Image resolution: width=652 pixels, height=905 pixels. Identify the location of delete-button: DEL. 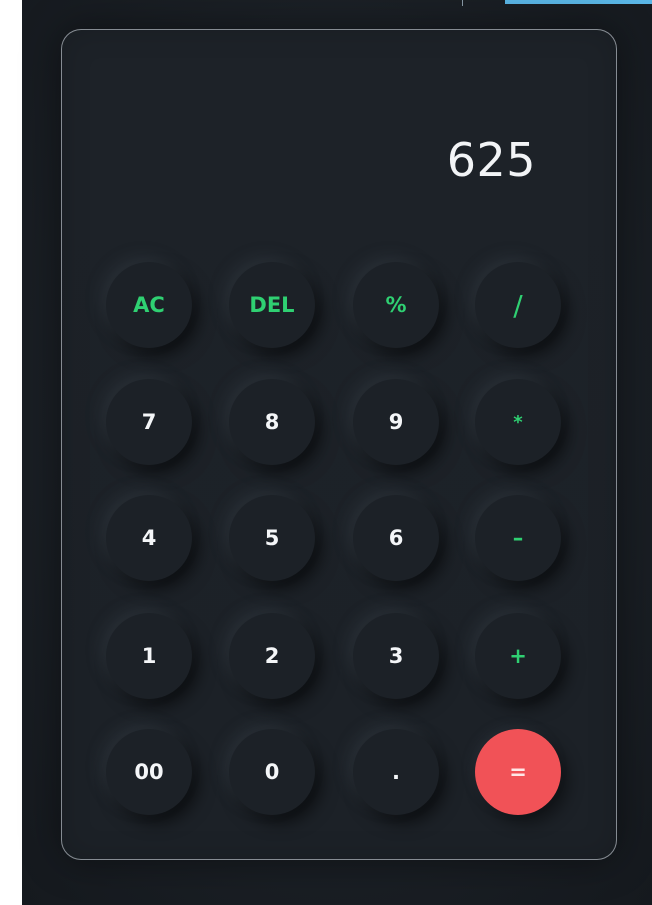
(272, 305).